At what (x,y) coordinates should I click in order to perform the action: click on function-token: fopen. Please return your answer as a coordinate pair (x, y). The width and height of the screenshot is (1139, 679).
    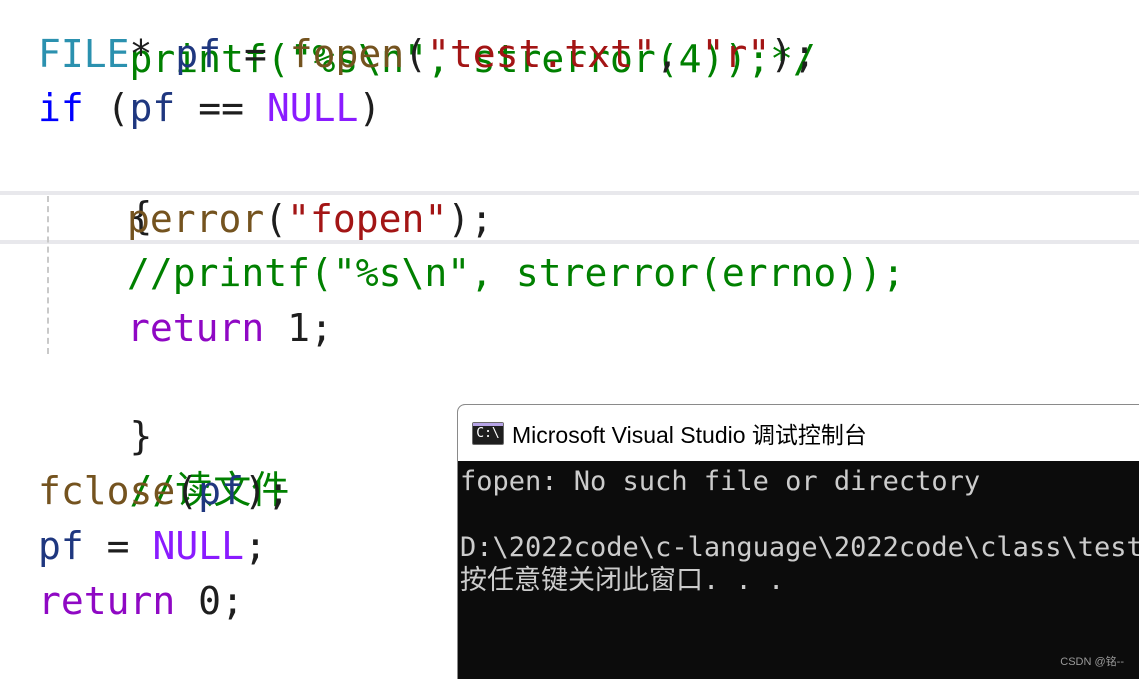
    Looking at the image, I should click on (347, 54).